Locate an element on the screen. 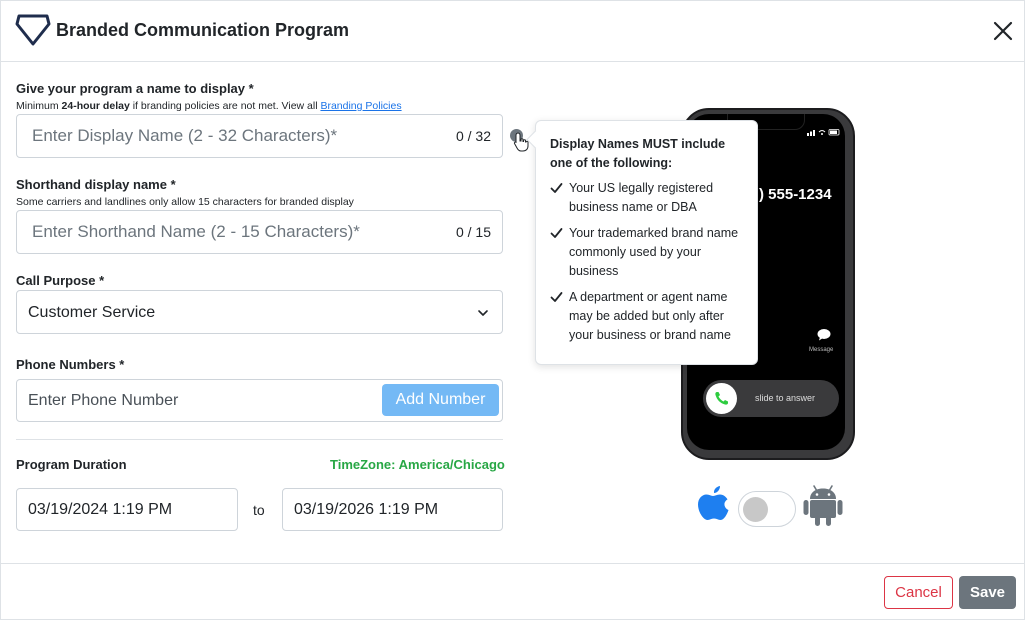 The width and height of the screenshot is (1025, 620). message-label: Message is located at coordinates (821, 350).